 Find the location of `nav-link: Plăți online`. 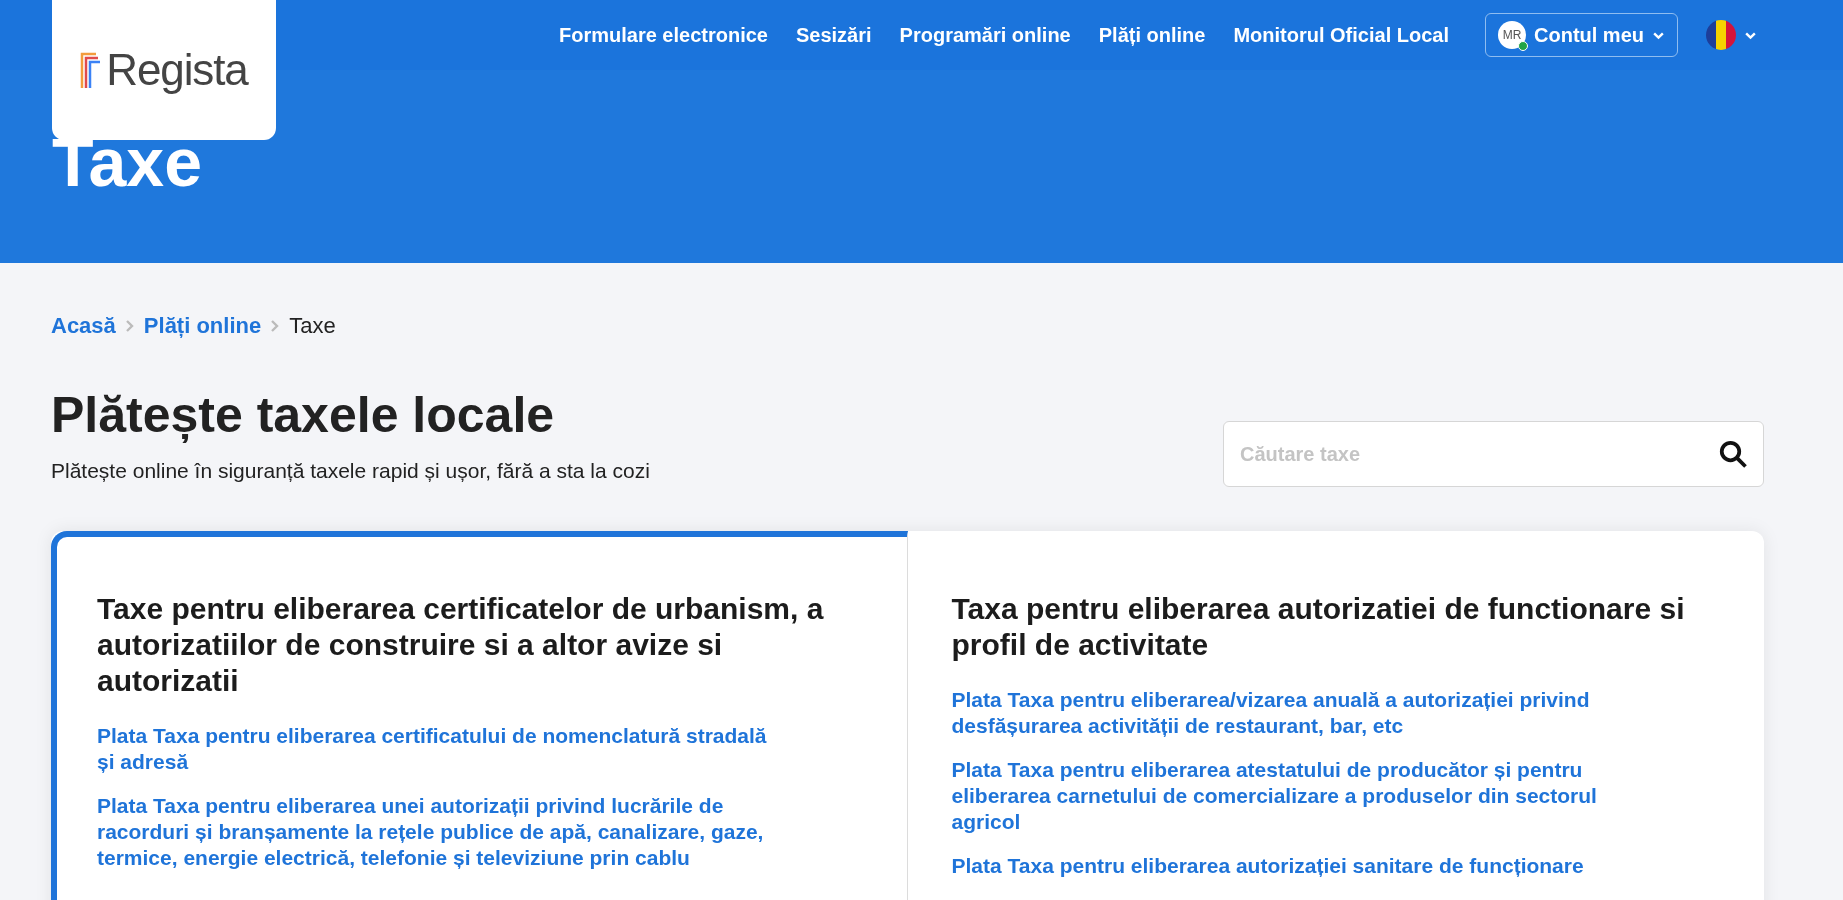

nav-link: Plăți online is located at coordinates (1152, 35).